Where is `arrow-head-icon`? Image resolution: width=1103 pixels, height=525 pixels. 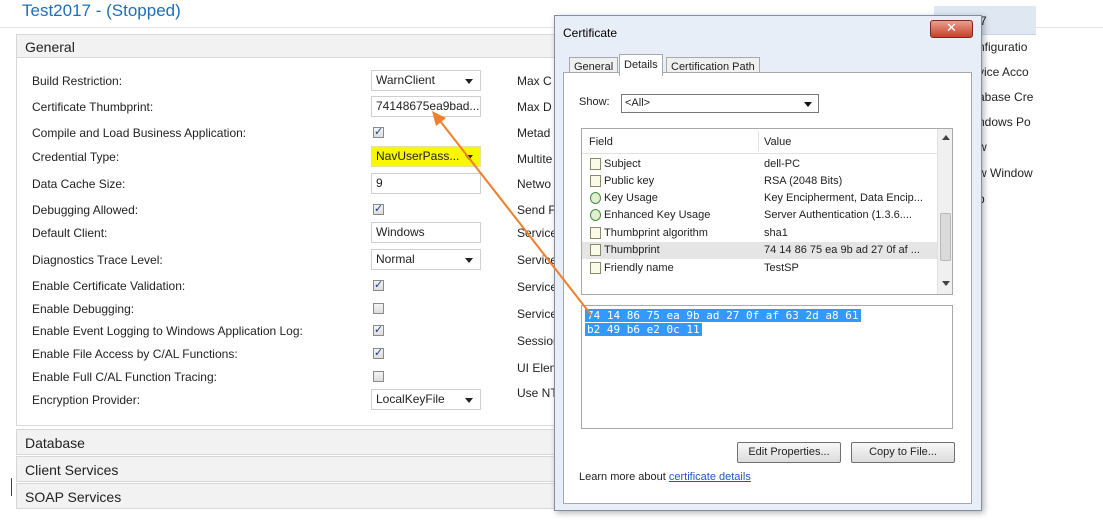
arrow-head-icon is located at coordinates (439, 118).